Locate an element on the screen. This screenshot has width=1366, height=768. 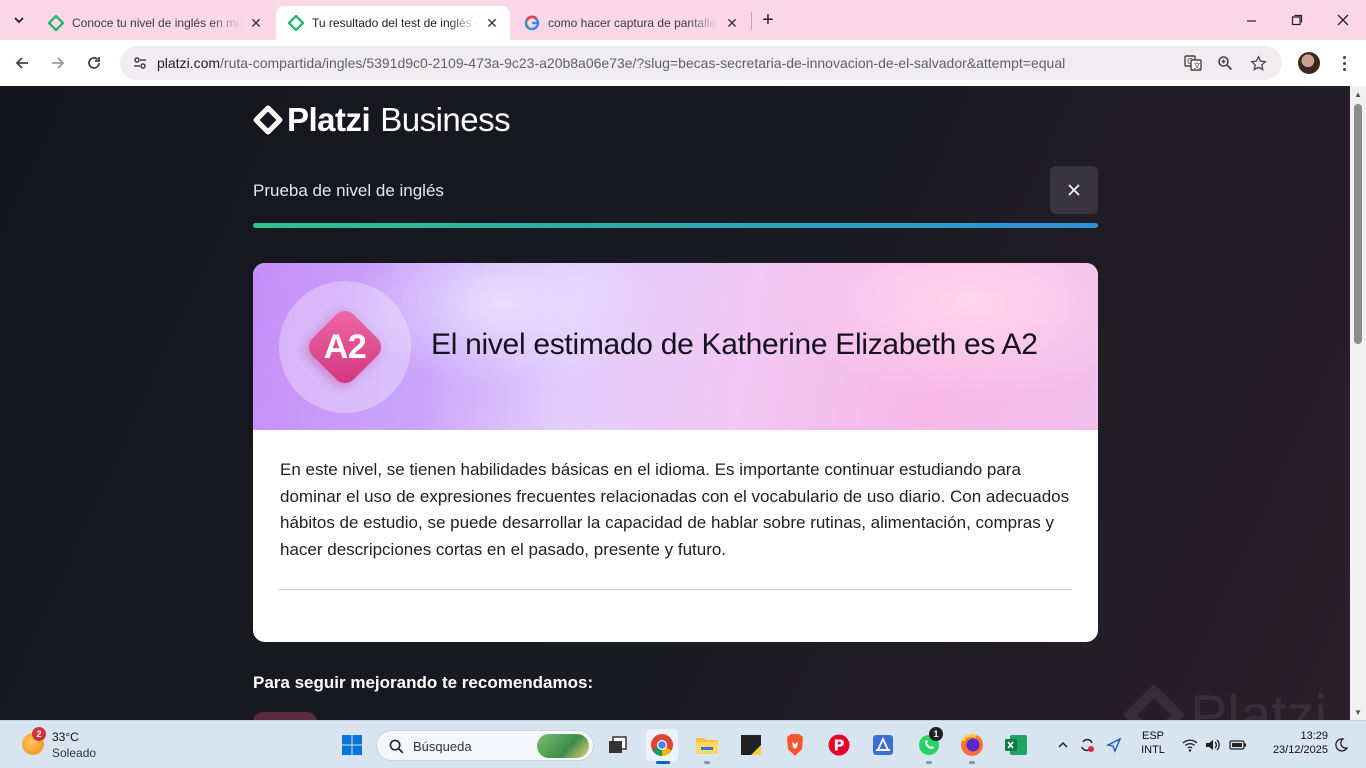
tab-separator is located at coordinates (751, 21).